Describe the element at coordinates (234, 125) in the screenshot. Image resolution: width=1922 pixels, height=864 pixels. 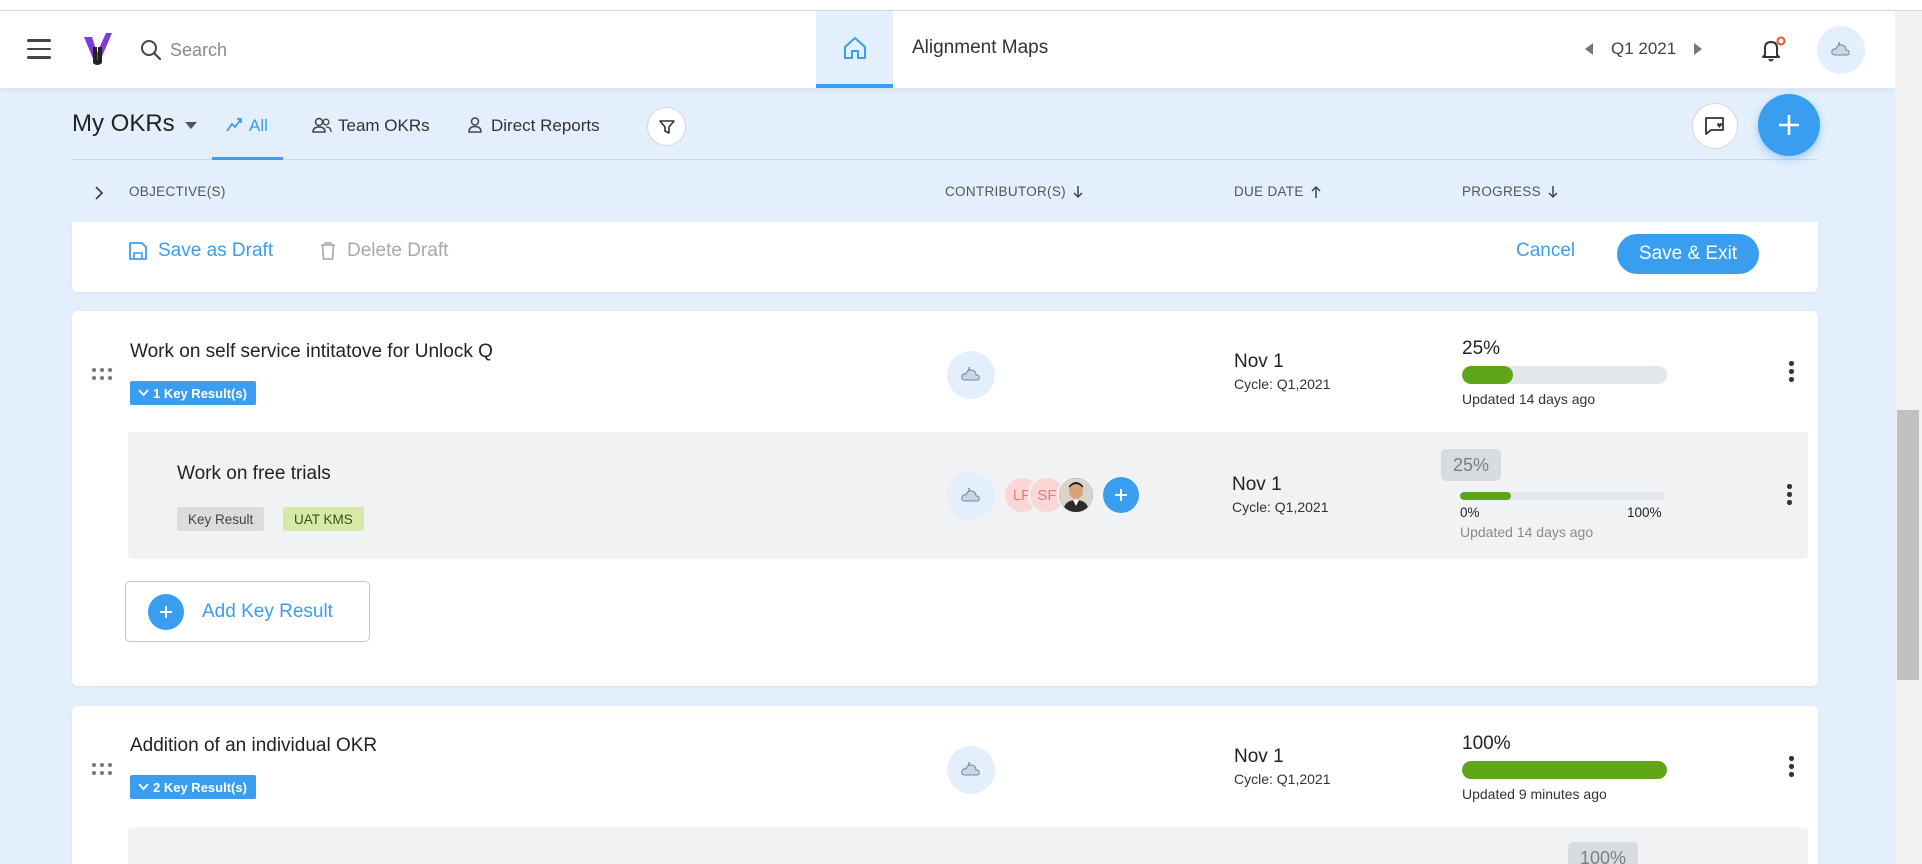
I see `trend-icon` at that location.